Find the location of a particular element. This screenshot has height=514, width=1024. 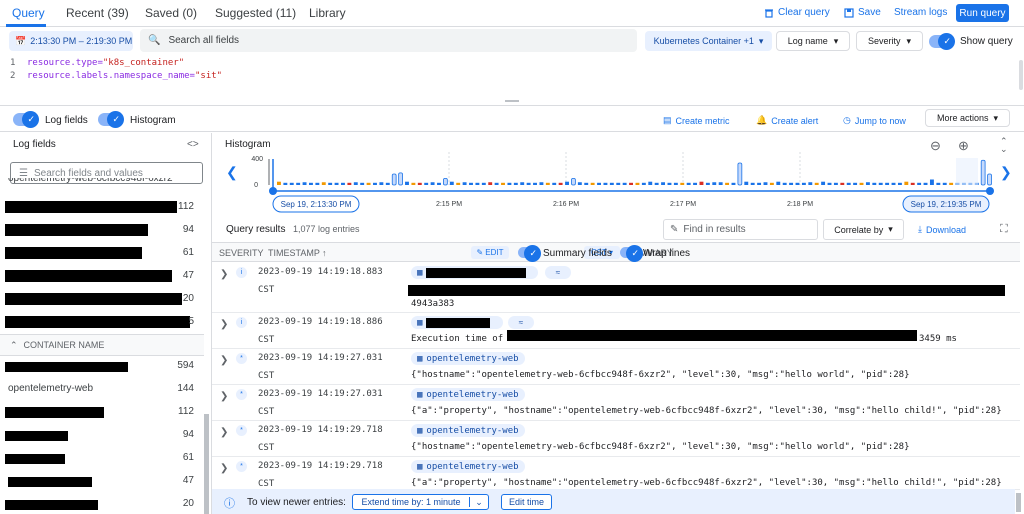

log-field-value-row: 94 is located at coordinates (102, 231).